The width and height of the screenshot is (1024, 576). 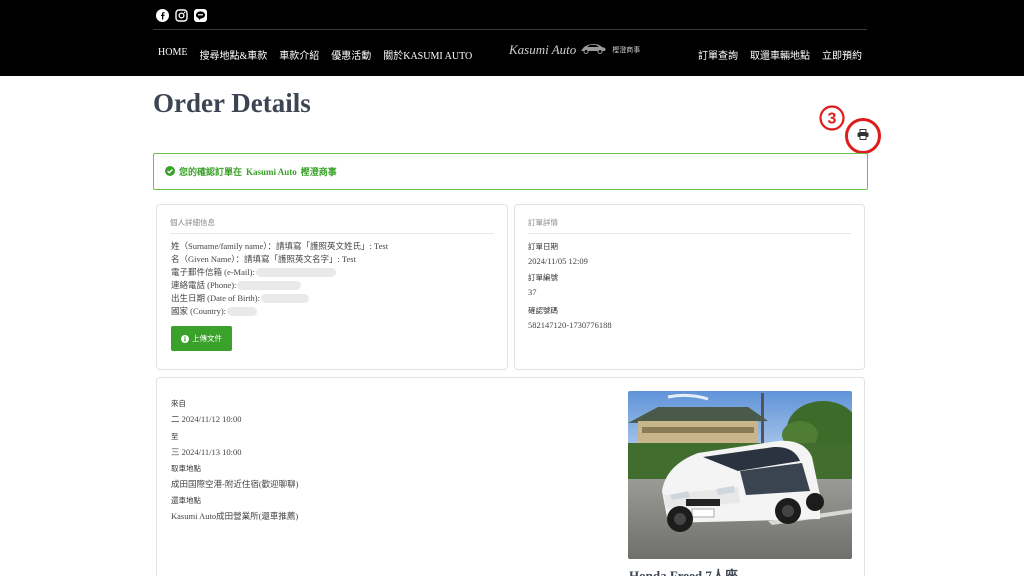 What do you see at coordinates (206, 452) in the screenshot?
I see `to-value: 三 2024/11/13 10:00` at bounding box center [206, 452].